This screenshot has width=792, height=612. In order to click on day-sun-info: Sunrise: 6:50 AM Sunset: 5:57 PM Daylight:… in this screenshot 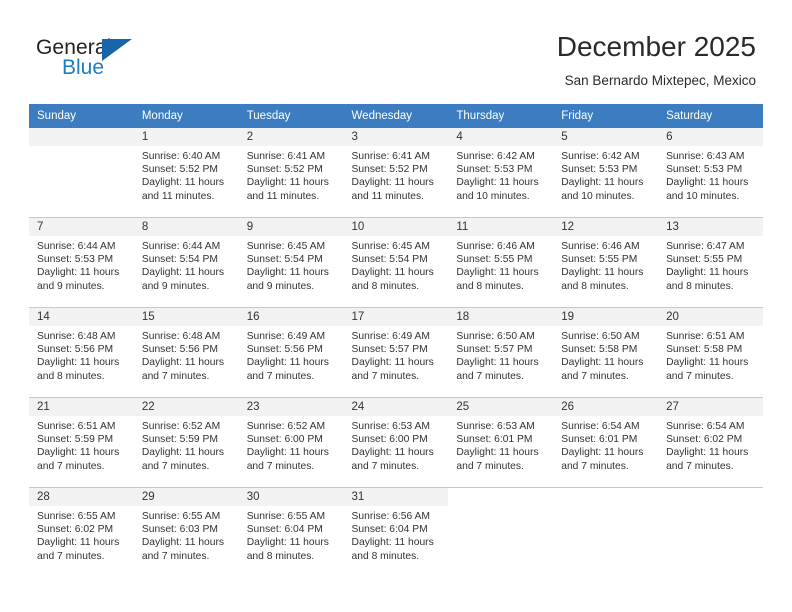, I will do `click(500, 354)`.